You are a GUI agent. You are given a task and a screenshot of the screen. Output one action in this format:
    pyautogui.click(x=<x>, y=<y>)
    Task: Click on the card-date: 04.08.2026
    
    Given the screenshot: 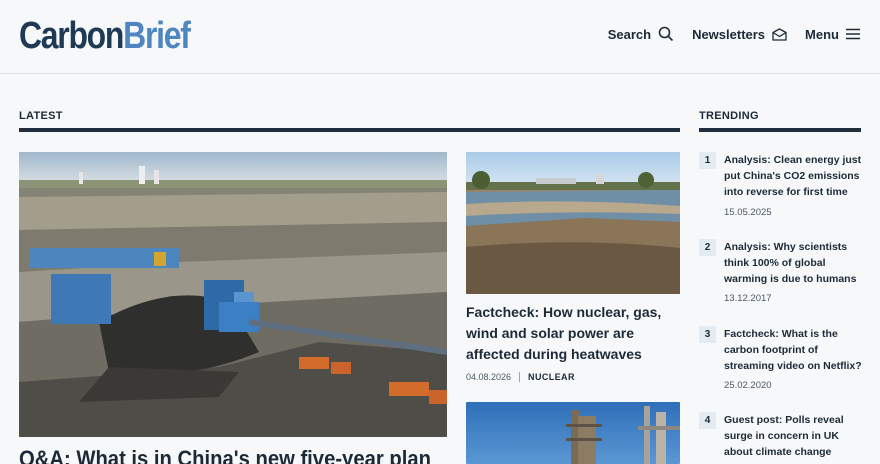 What is the action you would take?
    pyautogui.click(x=489, y=377)
    